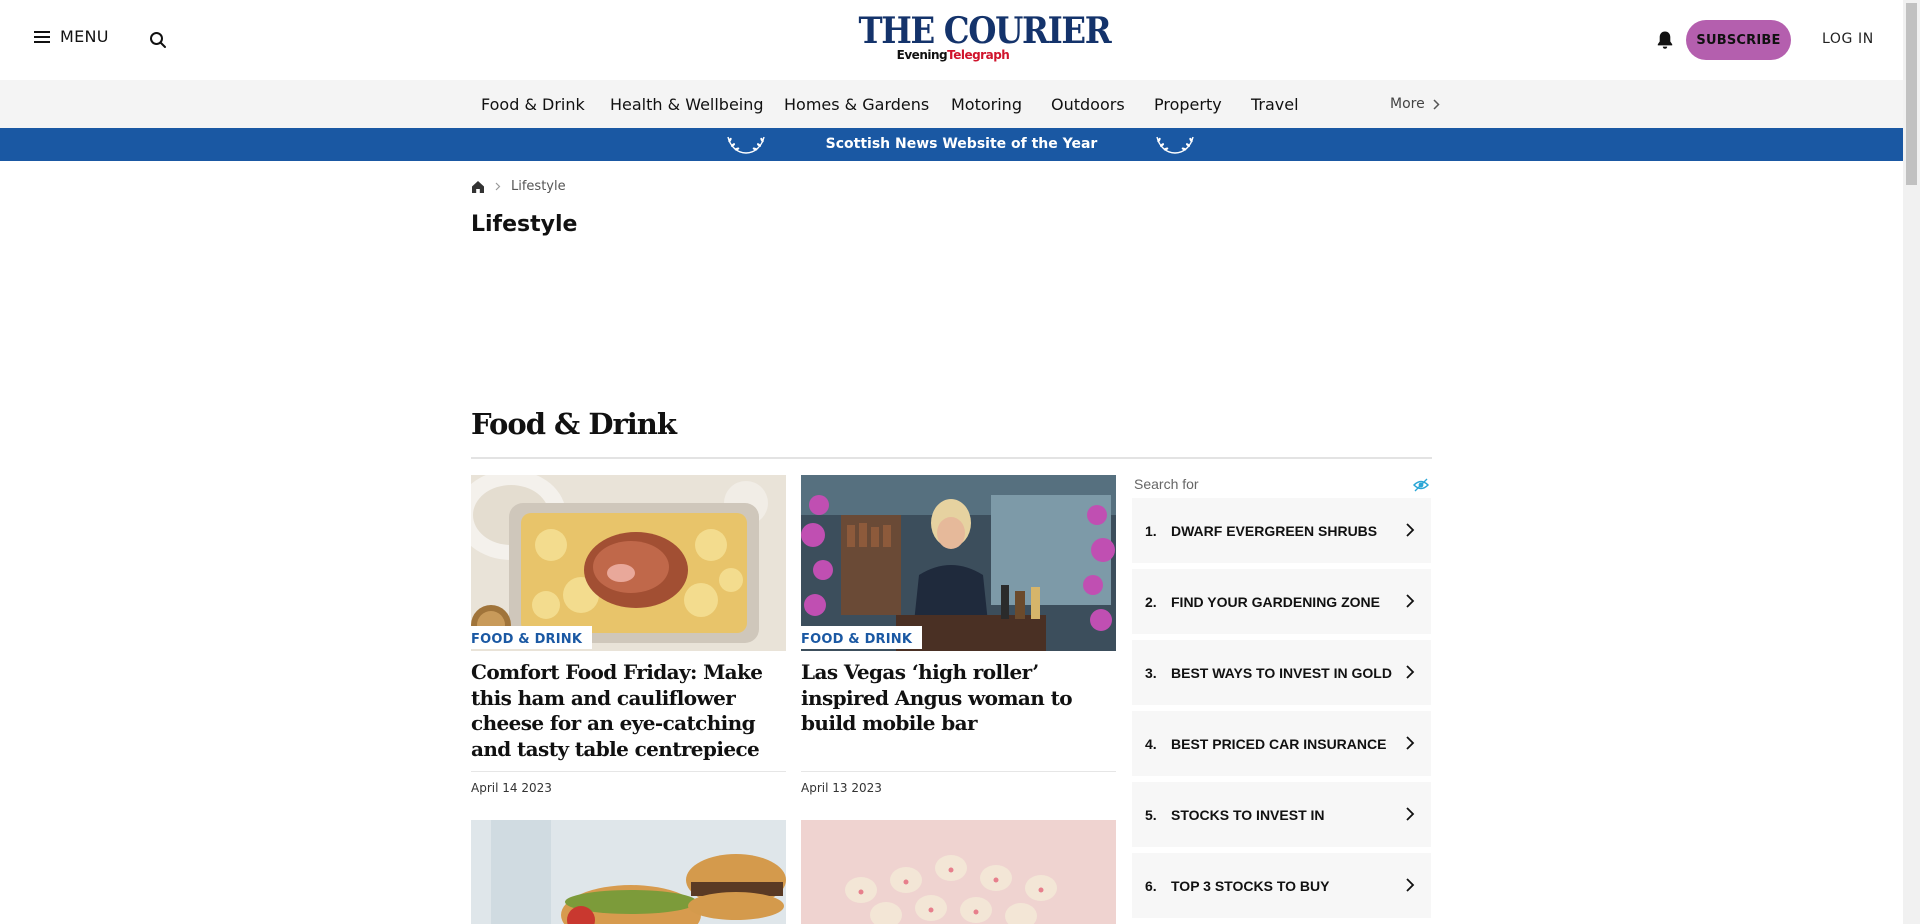 The height and width of the screenshot is (924, 1920). I want to click on site-logo: THE COURIER EveningTelegraph, so click(980, 36).